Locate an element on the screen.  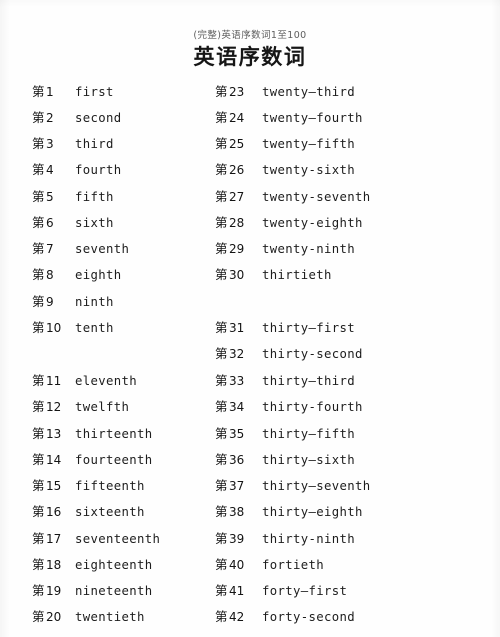
ordinal-number: 3 is located at coordinates (50, 144).